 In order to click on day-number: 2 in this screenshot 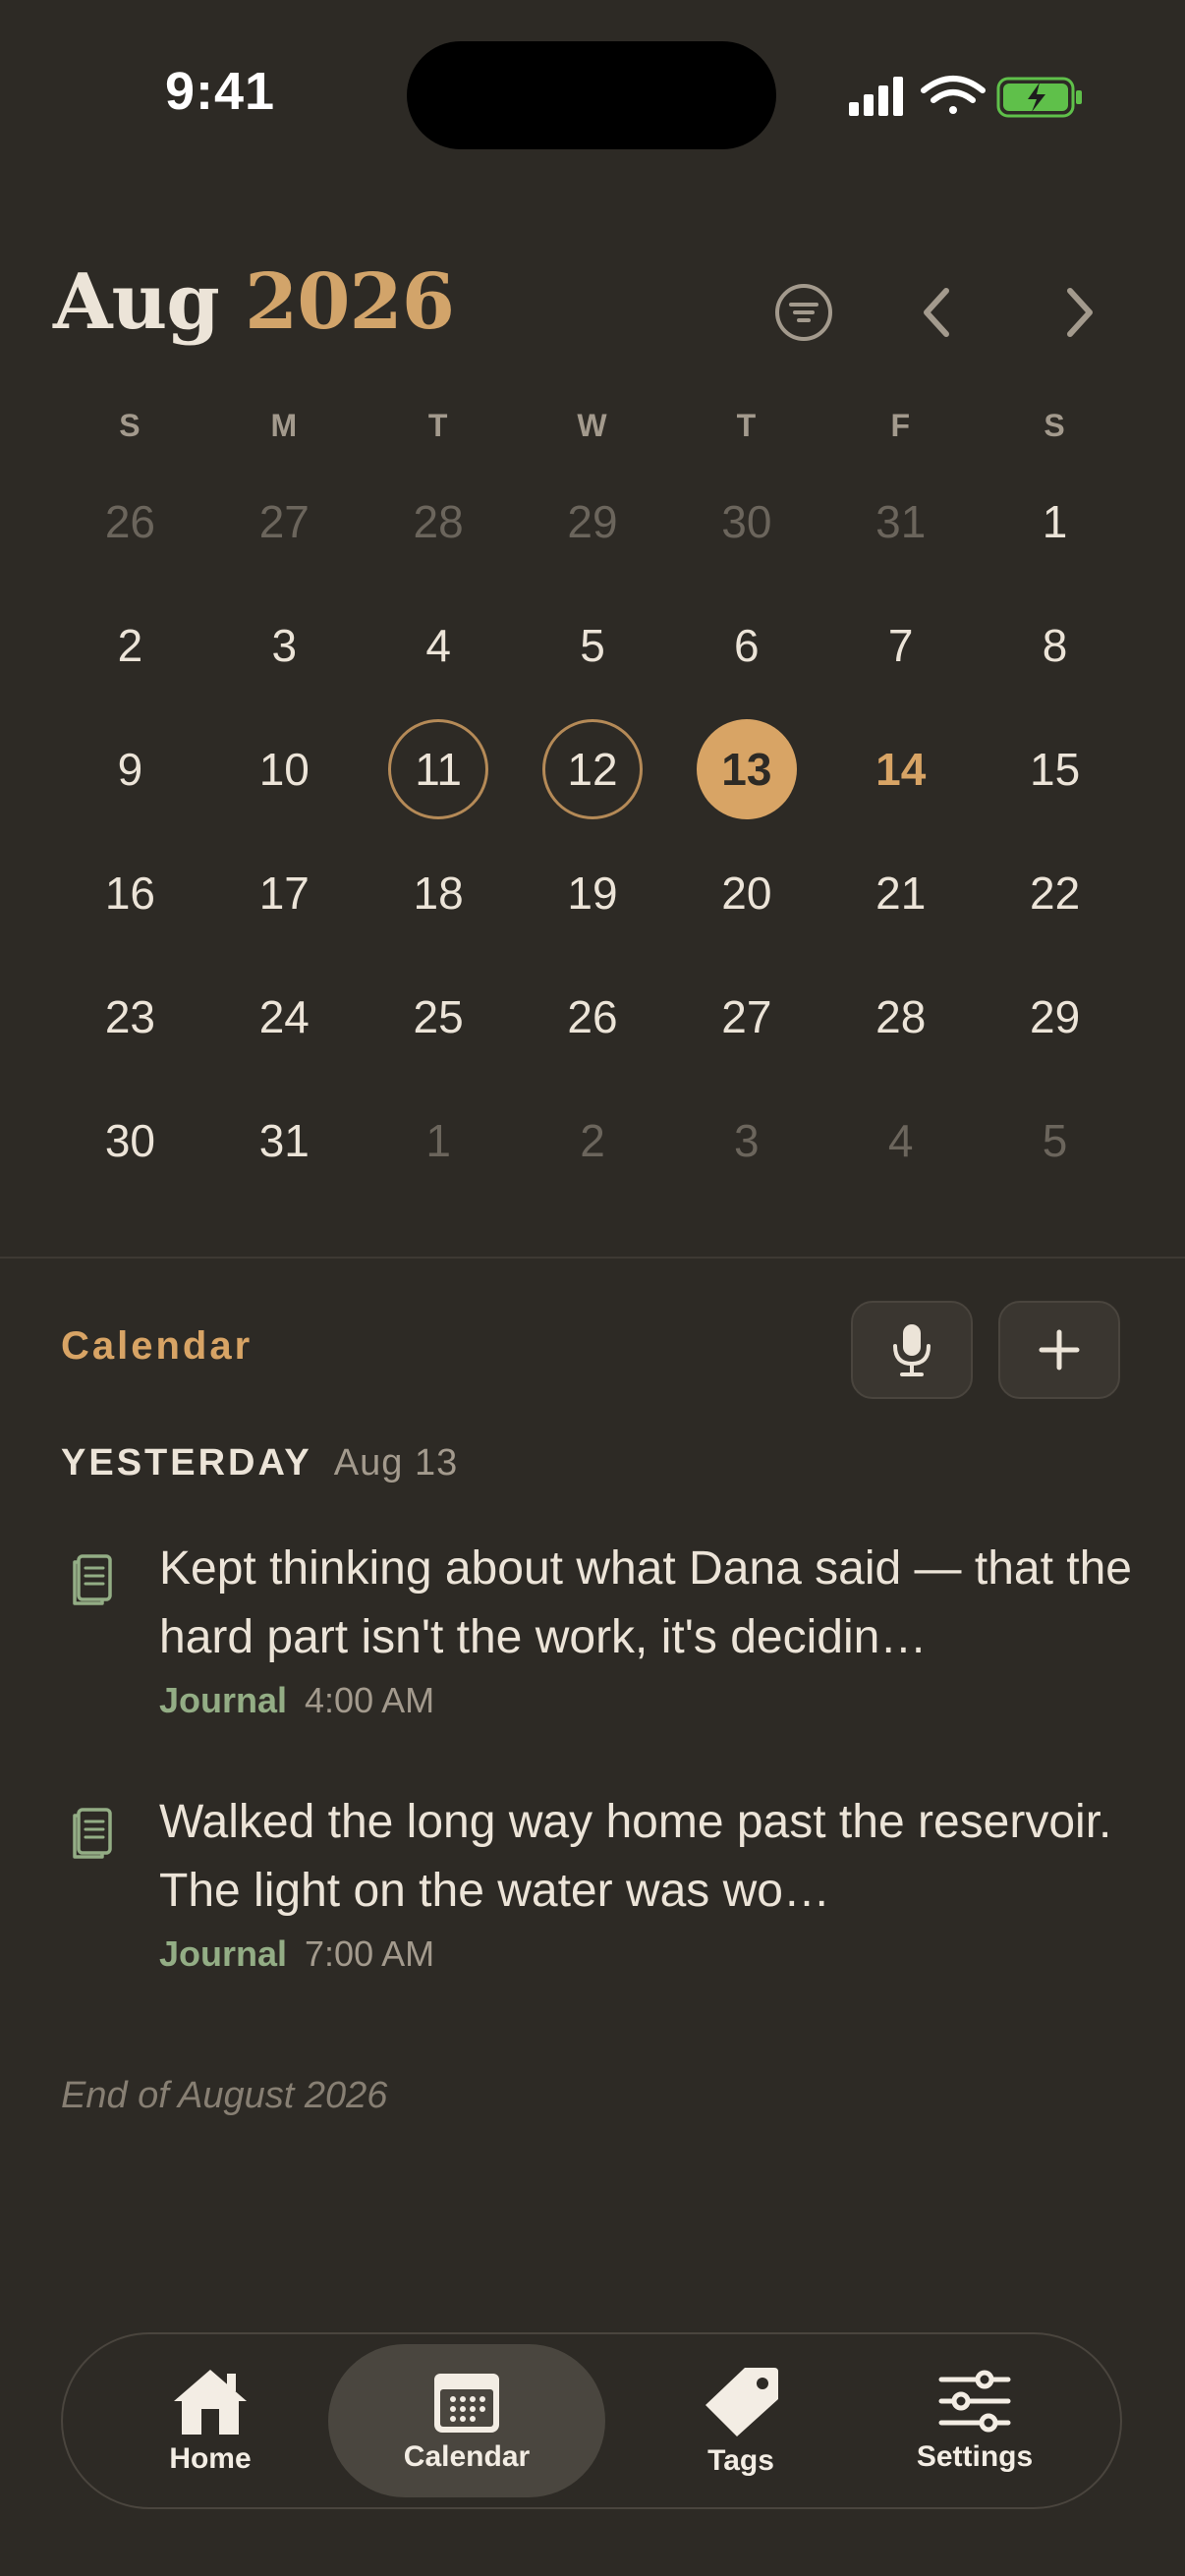, I will do `click(592, 1140)`.